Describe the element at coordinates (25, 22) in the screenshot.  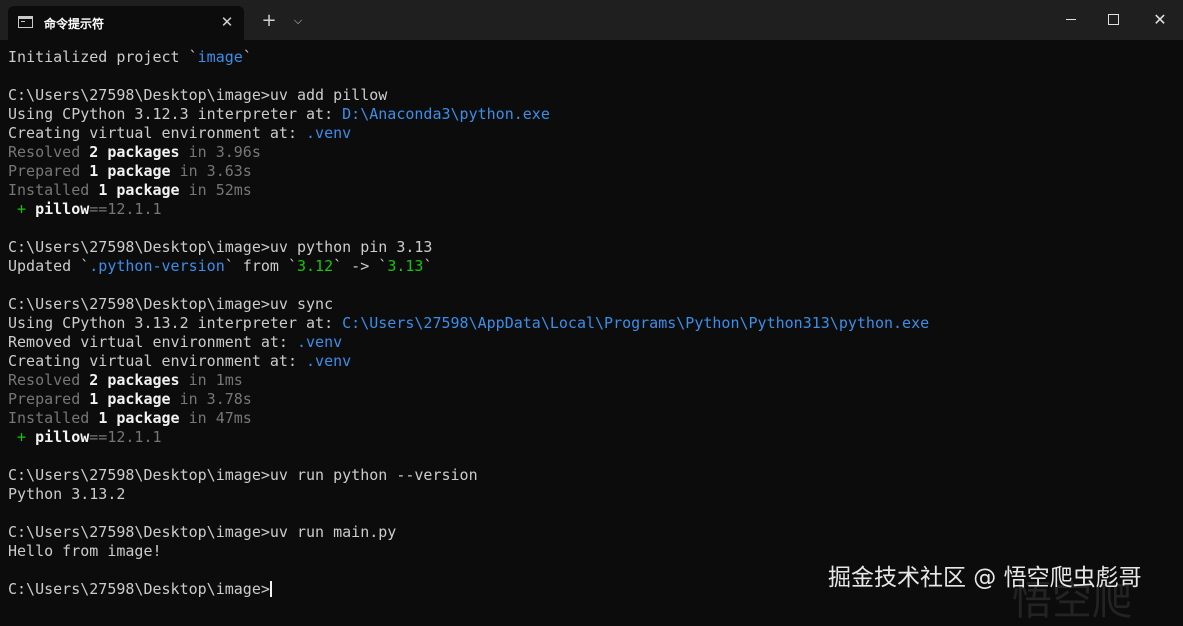
I see `terminal-icon` at that location.